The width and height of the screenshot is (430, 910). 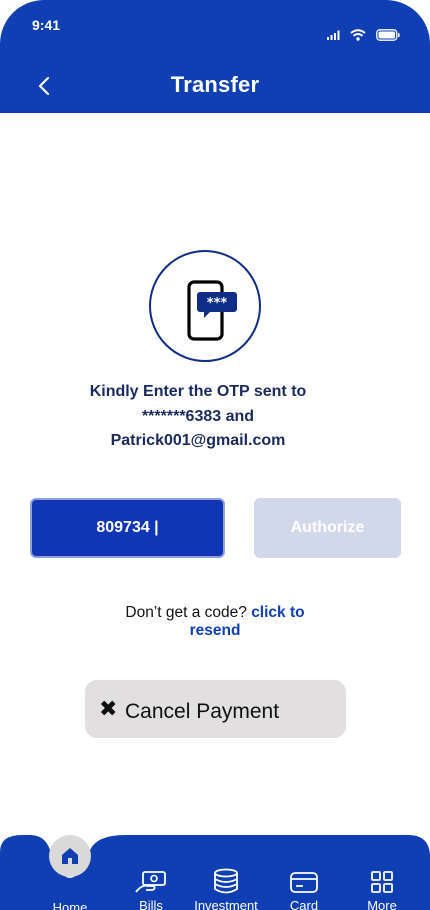 I want to click on tab-bills-label: Bills, so click(x=151, y=904).